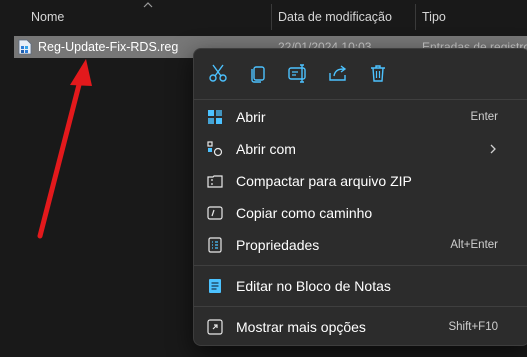 This screenshot has width=527, height=357. I want to click on delete-button, so click(378, 73).